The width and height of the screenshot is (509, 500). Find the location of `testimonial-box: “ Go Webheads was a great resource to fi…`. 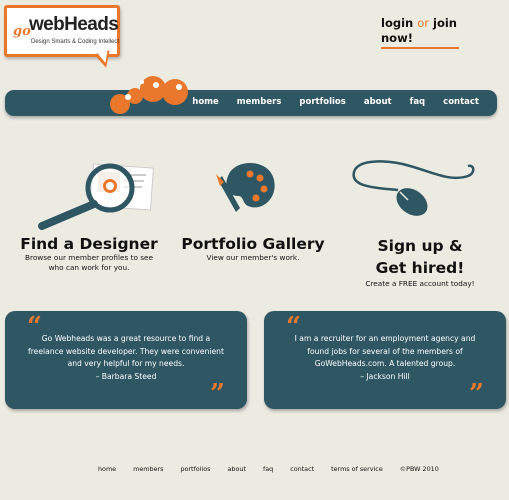

testimonial-box: “ Go Webheads was a great resource to fi… is located at coordinates (126, 360).